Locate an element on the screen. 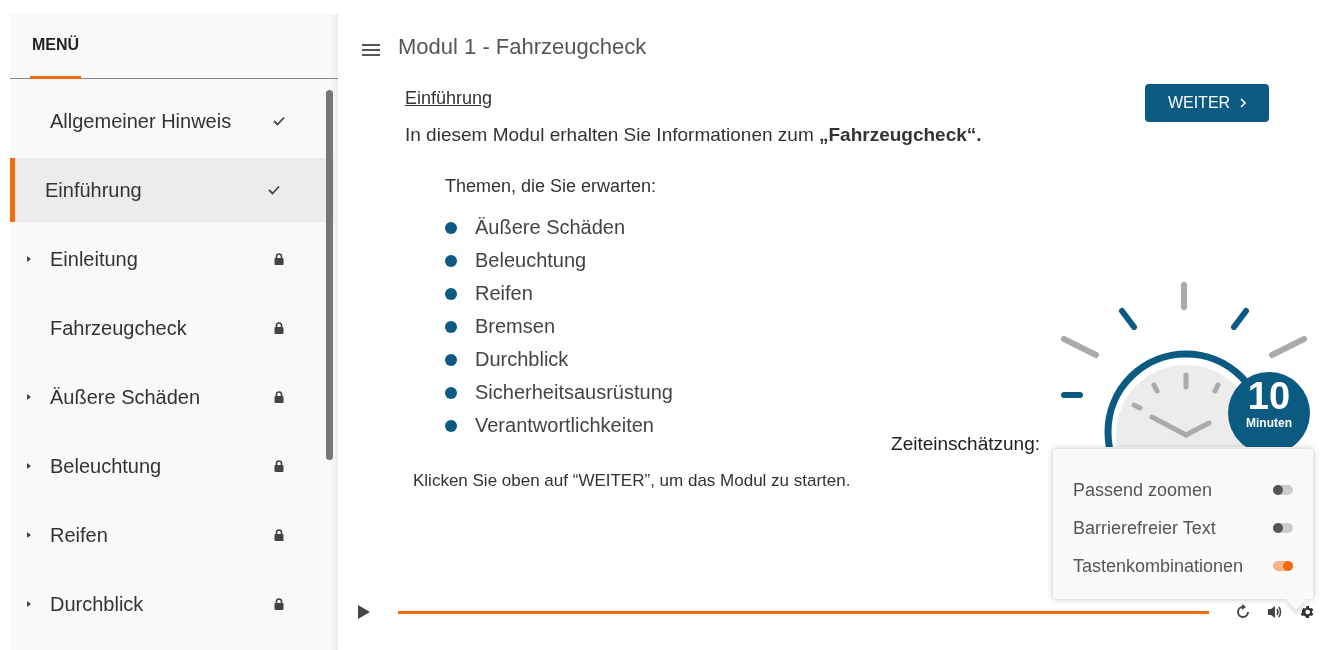 The height and width of the screenshot is (650, 1335). instruction-text: Klicken Sie oben auf “WEITER”, um das Modul zu starten. is located at coordinates (632, 481).